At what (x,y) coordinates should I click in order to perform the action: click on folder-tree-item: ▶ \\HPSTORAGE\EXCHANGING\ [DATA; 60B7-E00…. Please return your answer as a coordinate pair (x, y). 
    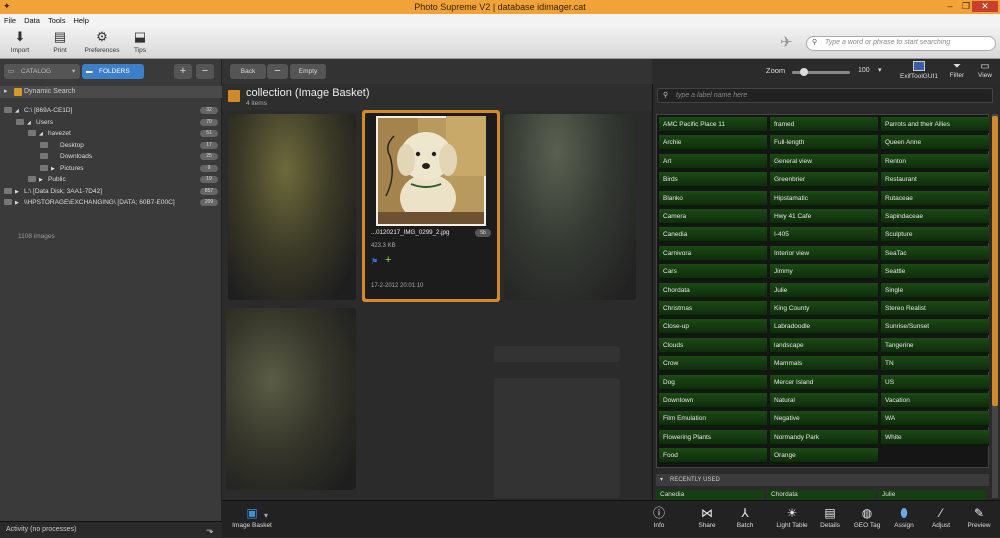
    Looking at the image, I should click on (111, 202).